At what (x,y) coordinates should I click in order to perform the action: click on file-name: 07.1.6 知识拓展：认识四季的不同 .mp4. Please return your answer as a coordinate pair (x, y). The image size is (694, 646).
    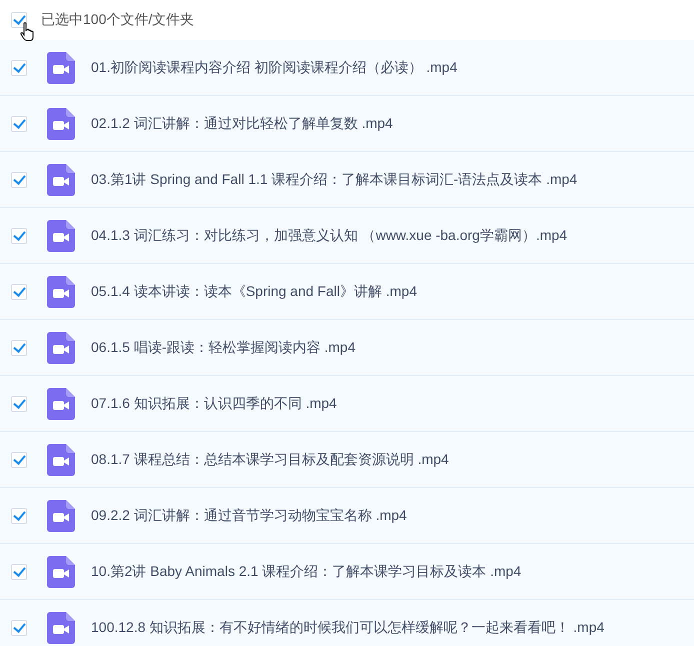
    Looking at the image, I should click on (214, 403).